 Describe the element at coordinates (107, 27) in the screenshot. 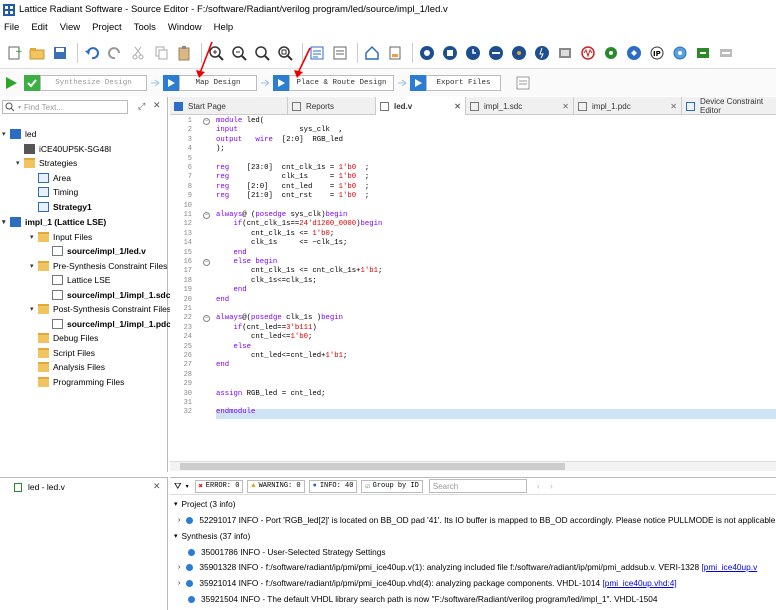

I see `menu-project: Project` at that location.